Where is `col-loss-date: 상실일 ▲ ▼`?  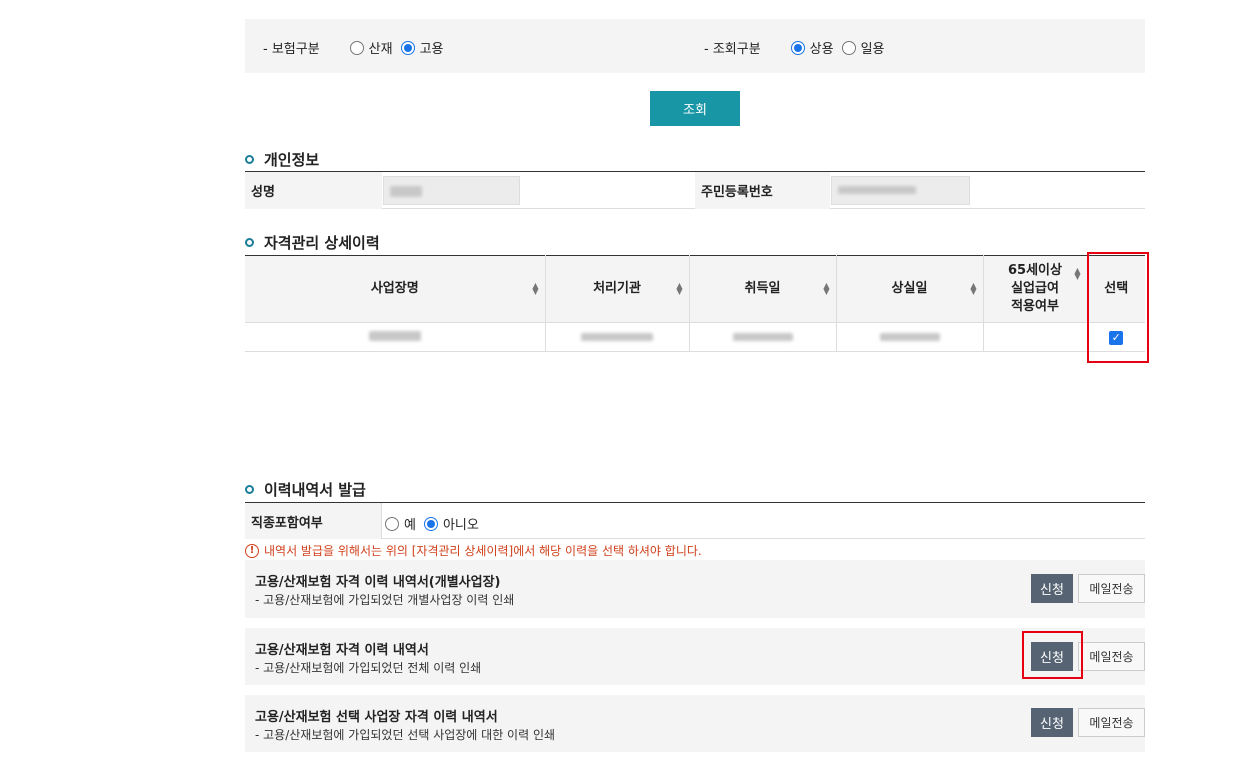 col-loss-date: 상실일 ▲ ▼ is located at coordinates (910, 289).